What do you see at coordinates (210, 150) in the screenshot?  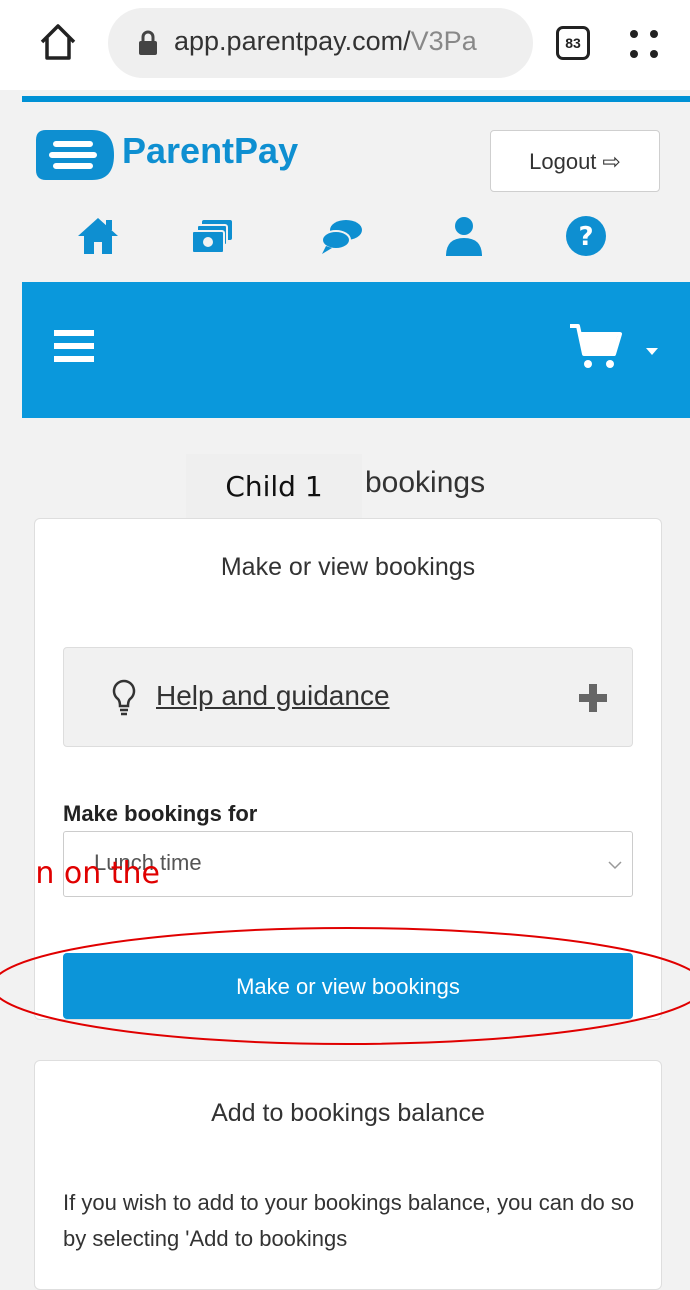 I see `brand-name: ParentPay` at bounding box center [210, 150].